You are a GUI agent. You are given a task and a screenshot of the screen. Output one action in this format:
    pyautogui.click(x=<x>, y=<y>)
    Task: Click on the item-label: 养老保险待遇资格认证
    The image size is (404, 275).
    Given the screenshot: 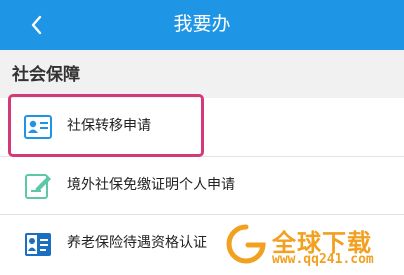 What is the action you would take?
    pyautogui.click(x=137, y=243)
    